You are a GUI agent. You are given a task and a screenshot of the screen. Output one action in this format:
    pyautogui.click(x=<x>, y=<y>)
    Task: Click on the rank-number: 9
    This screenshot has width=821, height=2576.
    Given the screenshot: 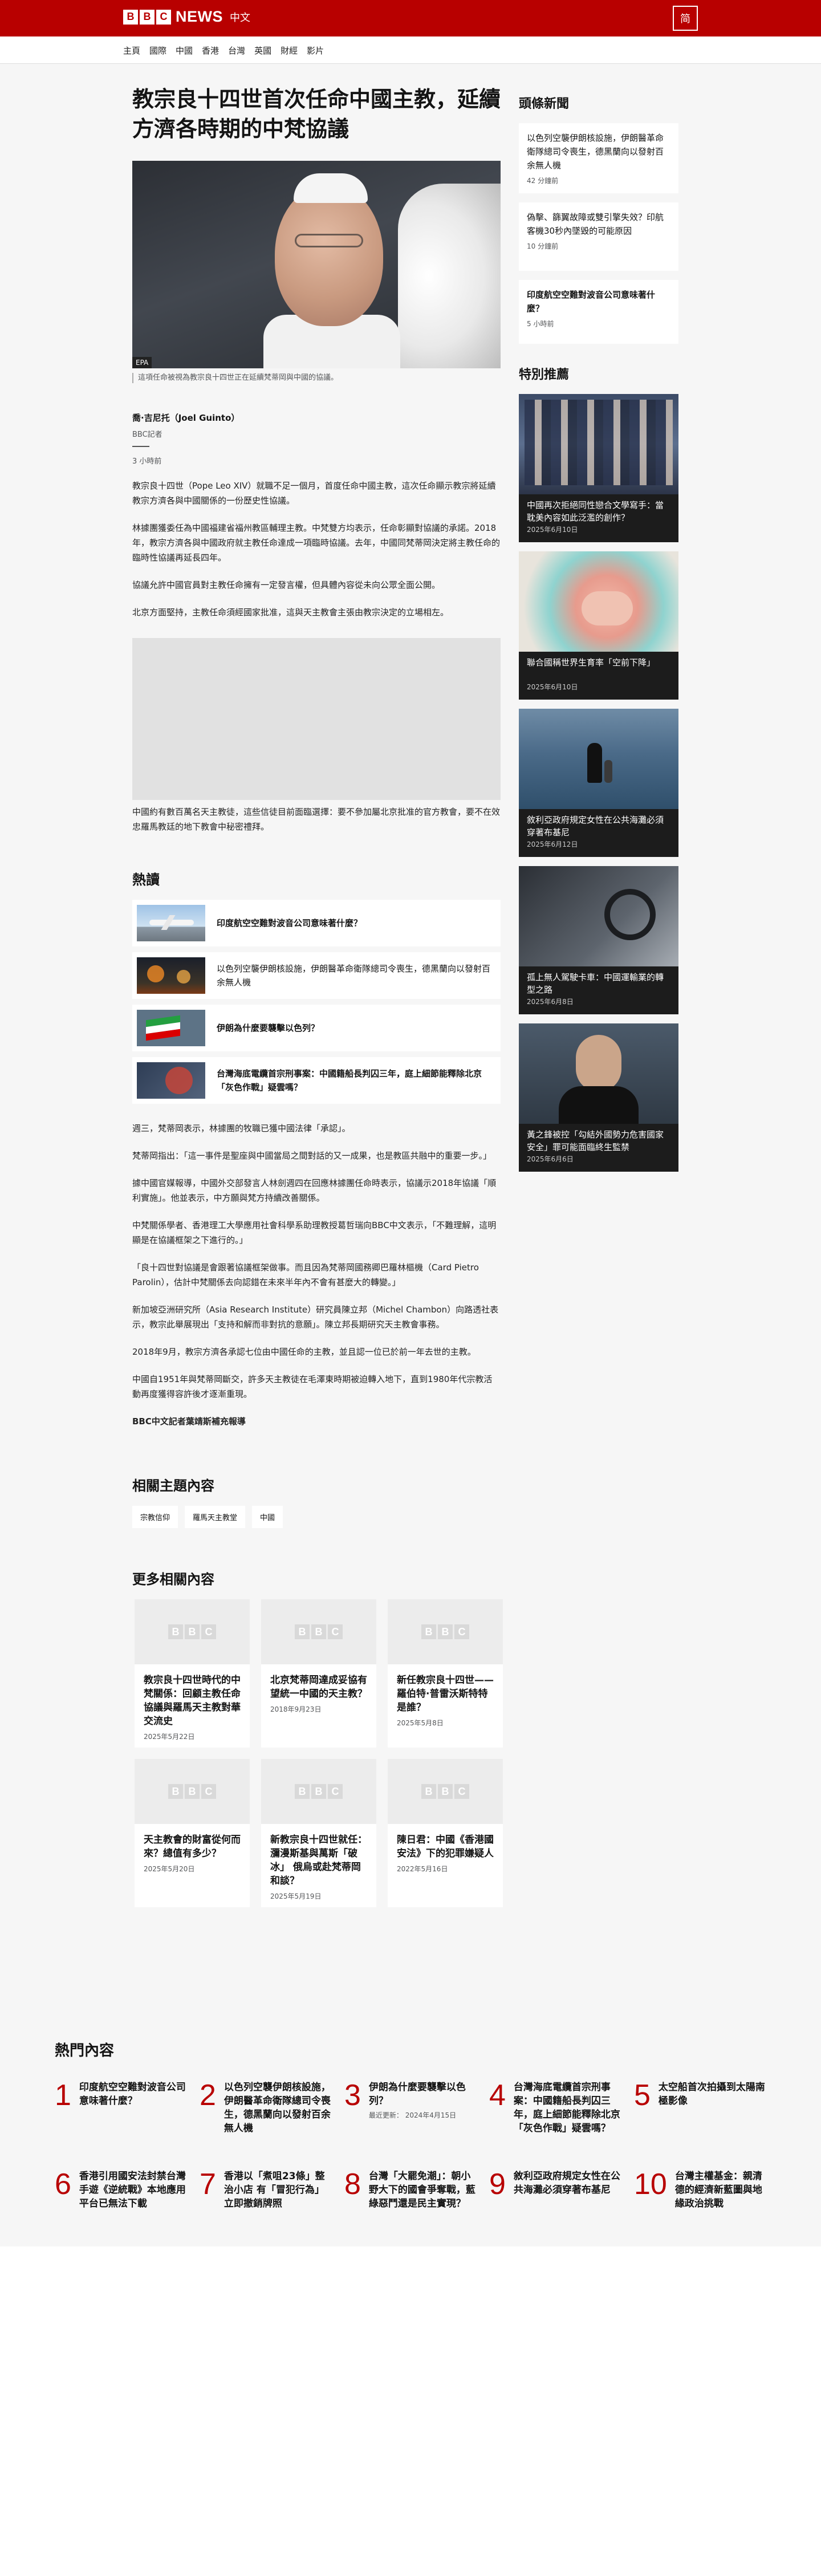 What is the action you would take?
    pyautogui.click(x=497, y=2184)
    